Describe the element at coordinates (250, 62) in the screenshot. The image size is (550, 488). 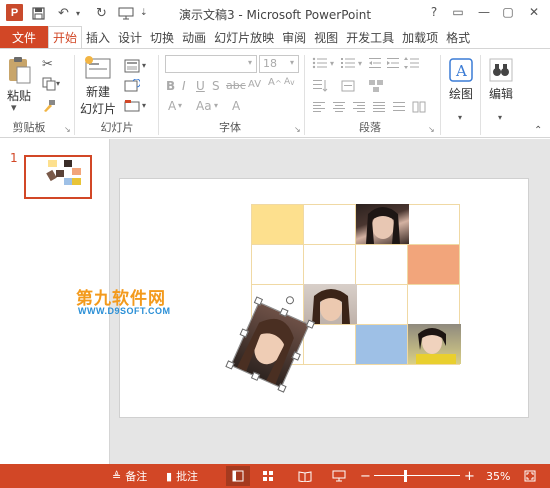
I see `font-name-dropdown-icon: ▾` at that location.